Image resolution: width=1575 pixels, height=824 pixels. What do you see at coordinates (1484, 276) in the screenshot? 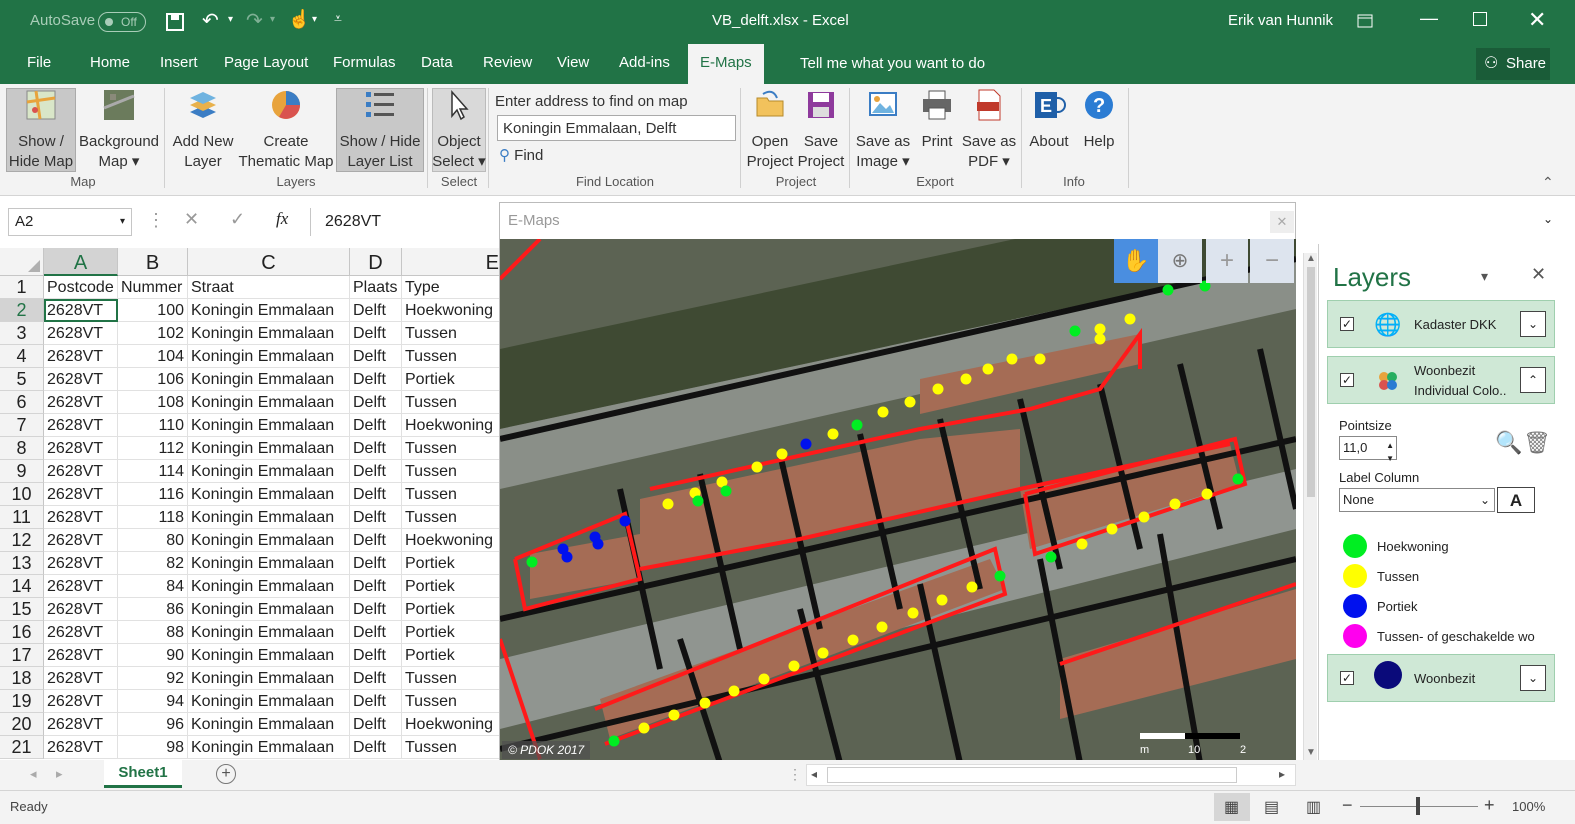
I see `panel-options-icon: ▾` at bounding box center [1484, 276].